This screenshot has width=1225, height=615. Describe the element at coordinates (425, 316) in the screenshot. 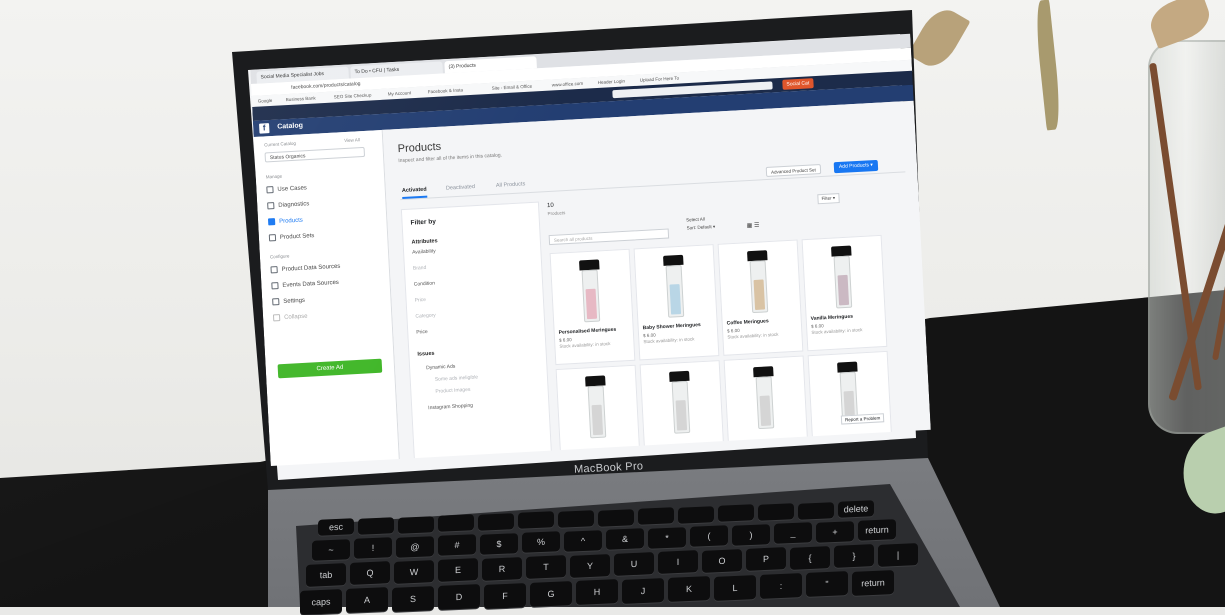

I see `filter-category: Category` at that location.